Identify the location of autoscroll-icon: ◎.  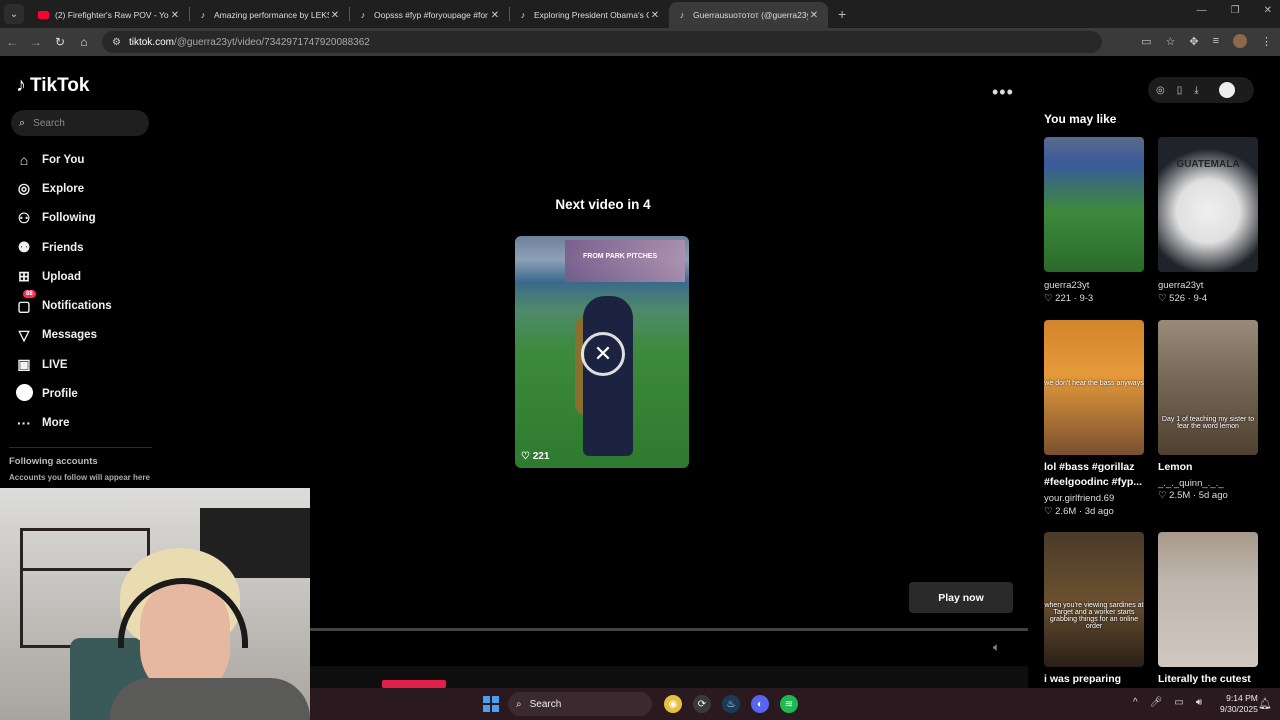
(1160, 90).